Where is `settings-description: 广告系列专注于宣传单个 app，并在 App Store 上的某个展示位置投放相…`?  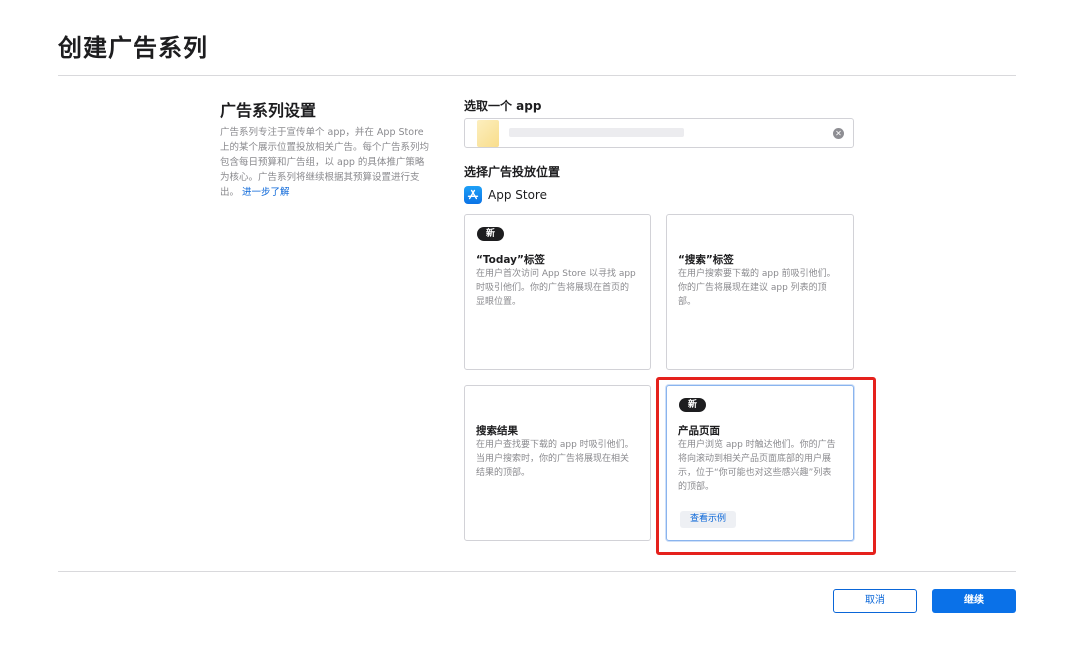
settings-description: 广告系列专注于宣传单个 app，并在 App Store 上的某个展示位置投放相… is located at coordinates (325, 162).